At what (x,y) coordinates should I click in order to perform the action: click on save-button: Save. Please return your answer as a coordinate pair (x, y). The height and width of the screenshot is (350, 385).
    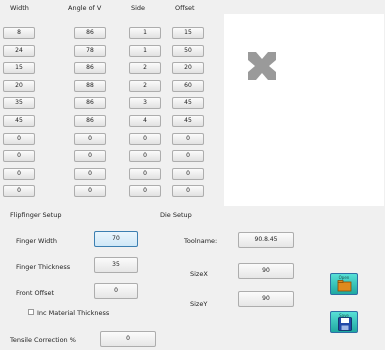
    Looking at the image, I should click on (344, 322).